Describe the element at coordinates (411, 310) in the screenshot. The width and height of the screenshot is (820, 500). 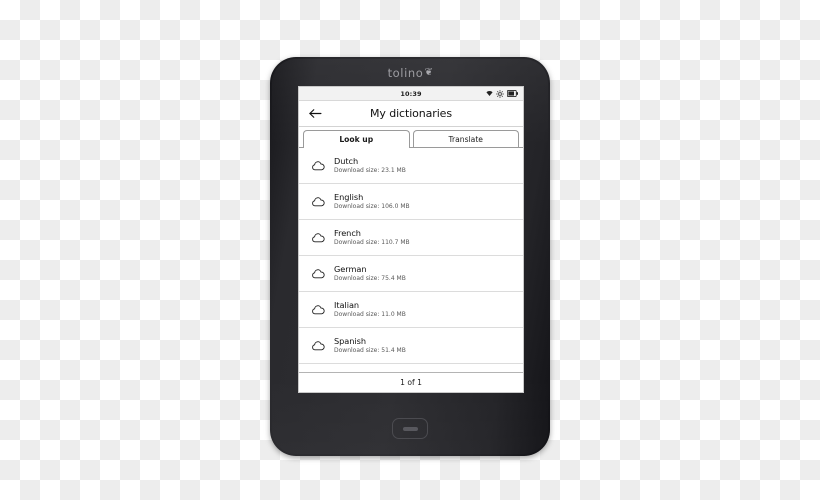
I see `list-item: Italian Download size: 11.0 MB` at that location.